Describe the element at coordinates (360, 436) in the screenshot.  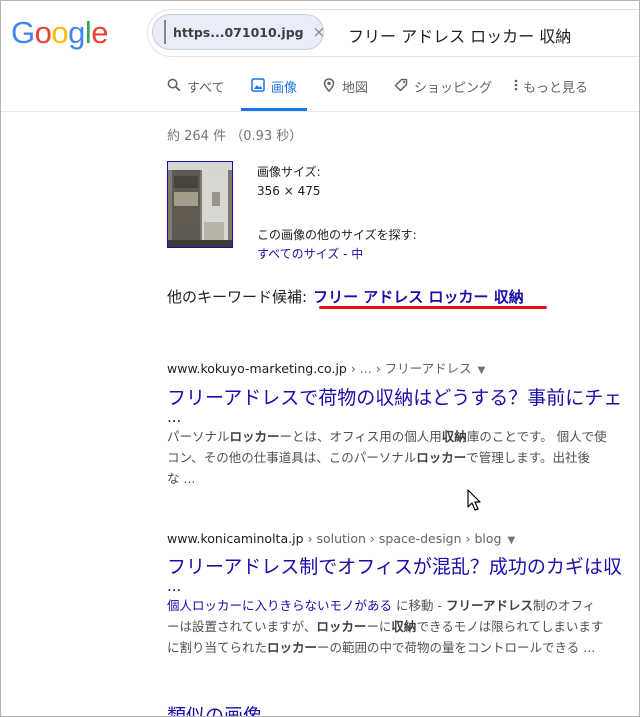
I see `snippet-text: ーとは、オフィス用の個人用` at that location.